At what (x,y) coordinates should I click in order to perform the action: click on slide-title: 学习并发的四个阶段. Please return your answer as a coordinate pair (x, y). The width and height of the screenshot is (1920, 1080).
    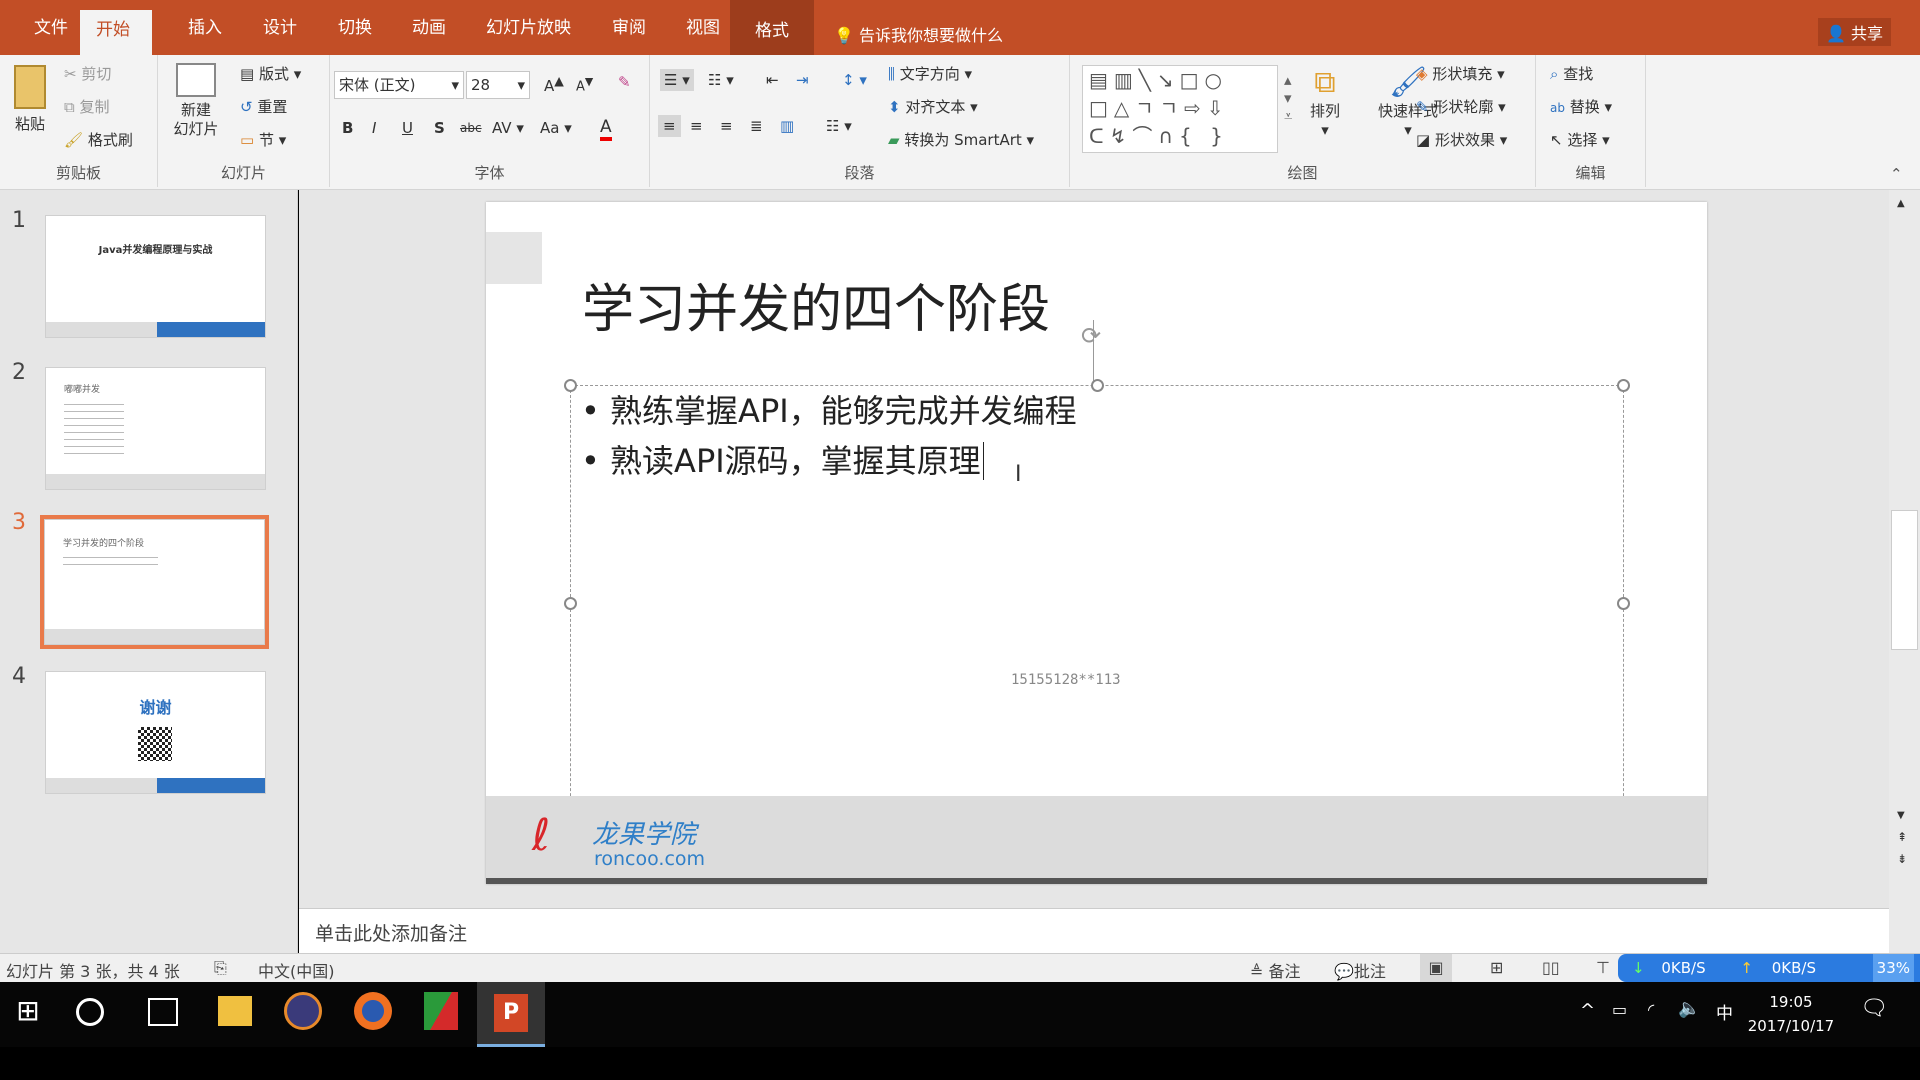
    Looking at the image, I should click on (816, 304).